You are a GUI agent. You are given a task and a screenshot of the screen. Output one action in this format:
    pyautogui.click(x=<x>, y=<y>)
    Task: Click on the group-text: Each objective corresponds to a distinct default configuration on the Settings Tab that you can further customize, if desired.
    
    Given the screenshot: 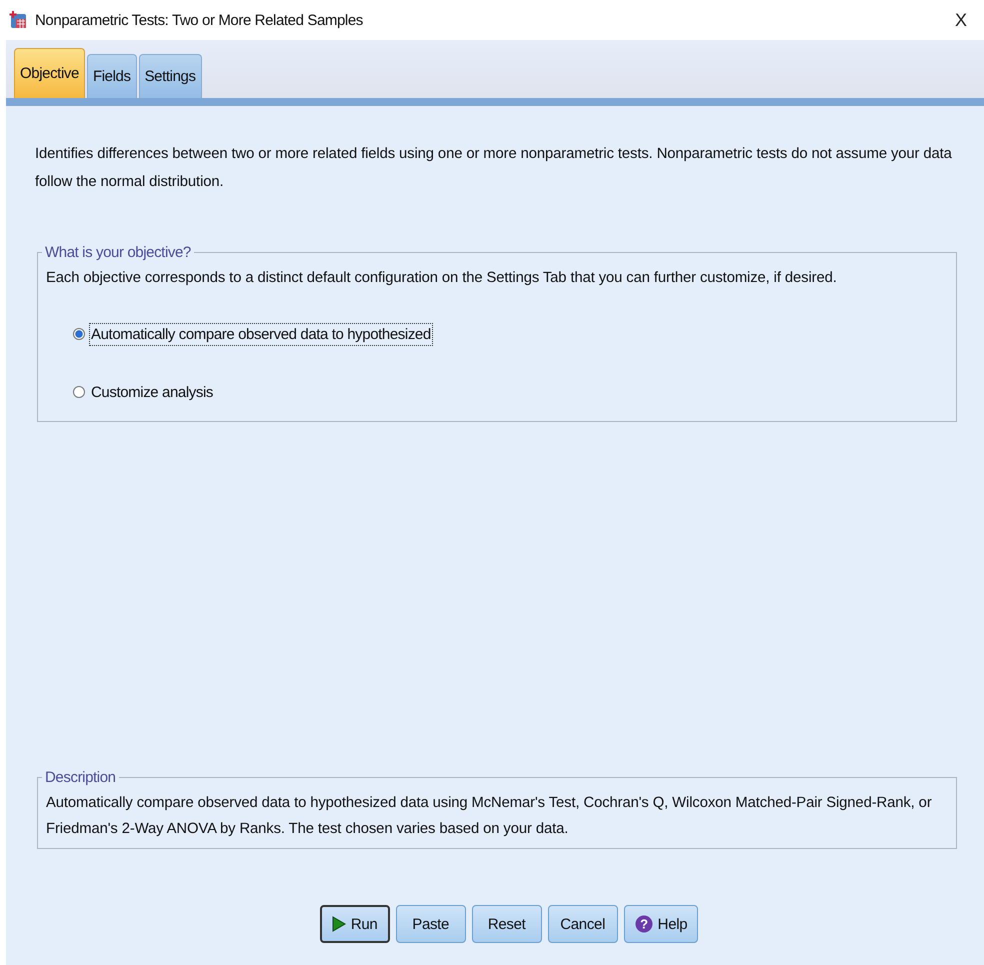 What is the action you would take?
    pyautogui.click(x=442, y=278)
    